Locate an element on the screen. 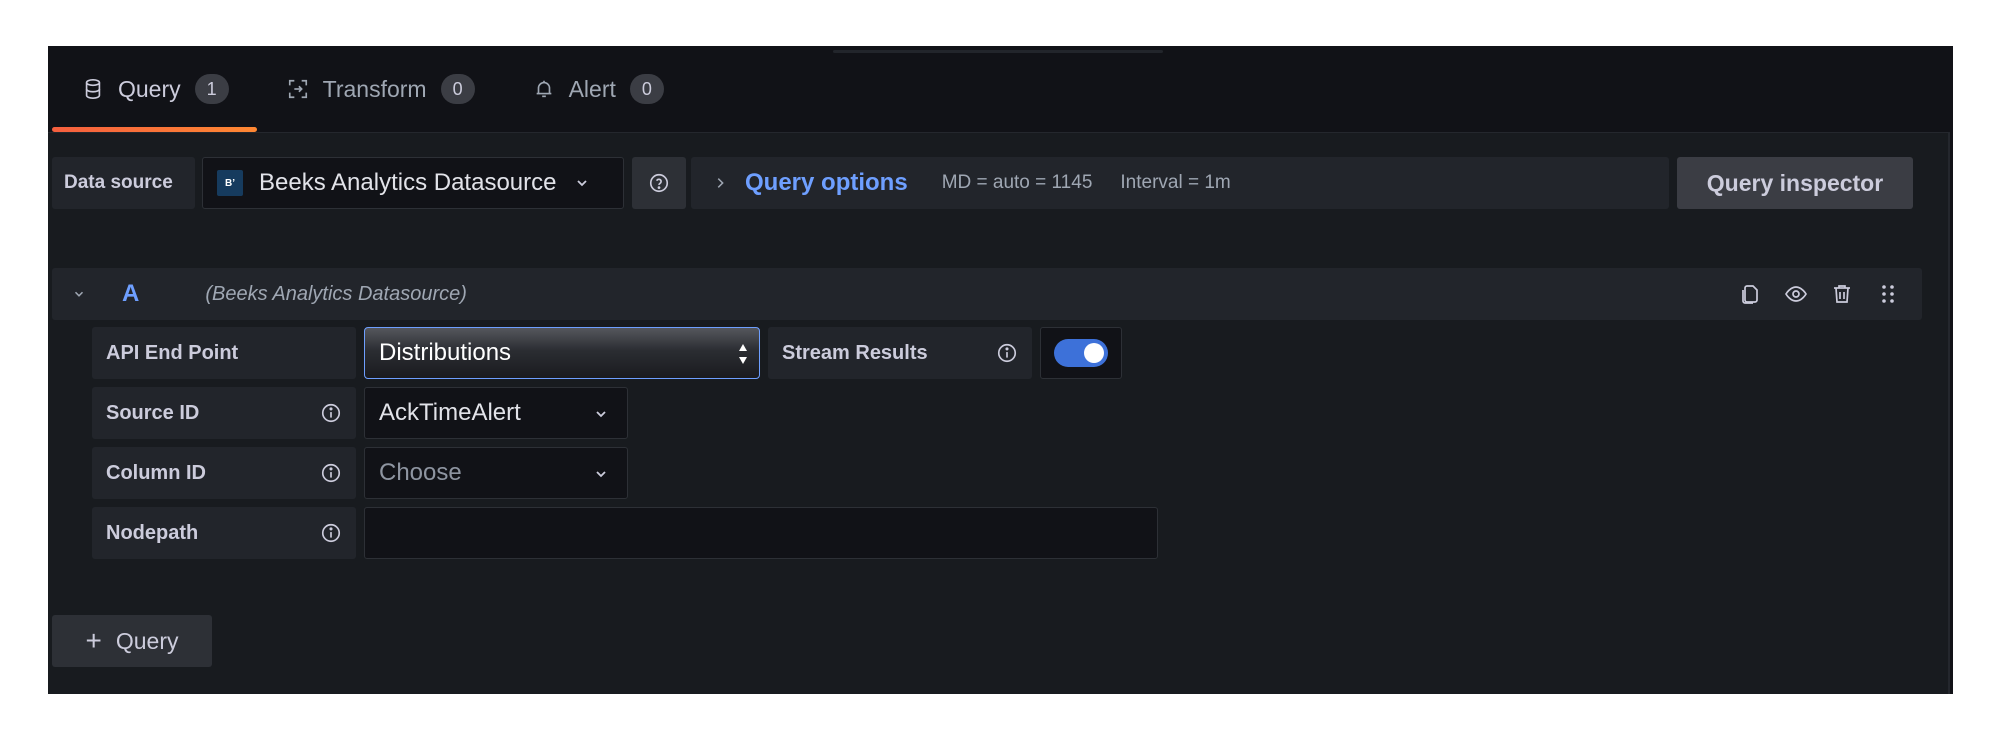 The width and height of the screenshot is (2000, 740). datasource-label: Data source is located at coordinates (123, 183).